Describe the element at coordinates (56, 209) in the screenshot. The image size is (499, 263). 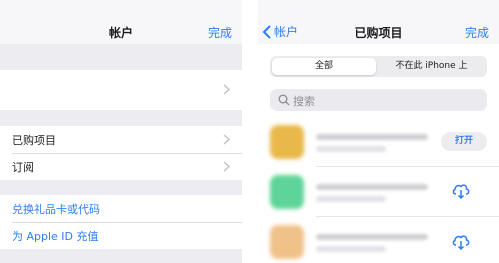
I see `redeem-gift-card-link: 兑换礼品卡或代码` at that location.